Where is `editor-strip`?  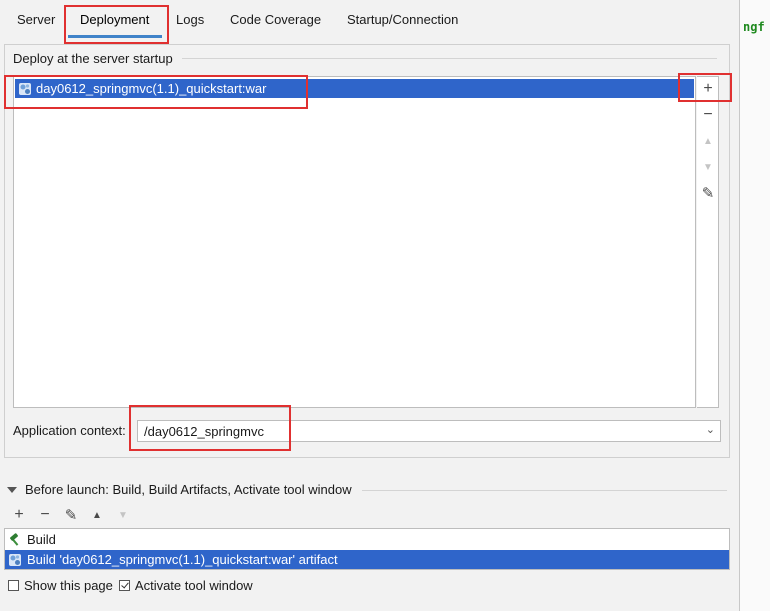 editor-strip is located at coordinates (754, 305).